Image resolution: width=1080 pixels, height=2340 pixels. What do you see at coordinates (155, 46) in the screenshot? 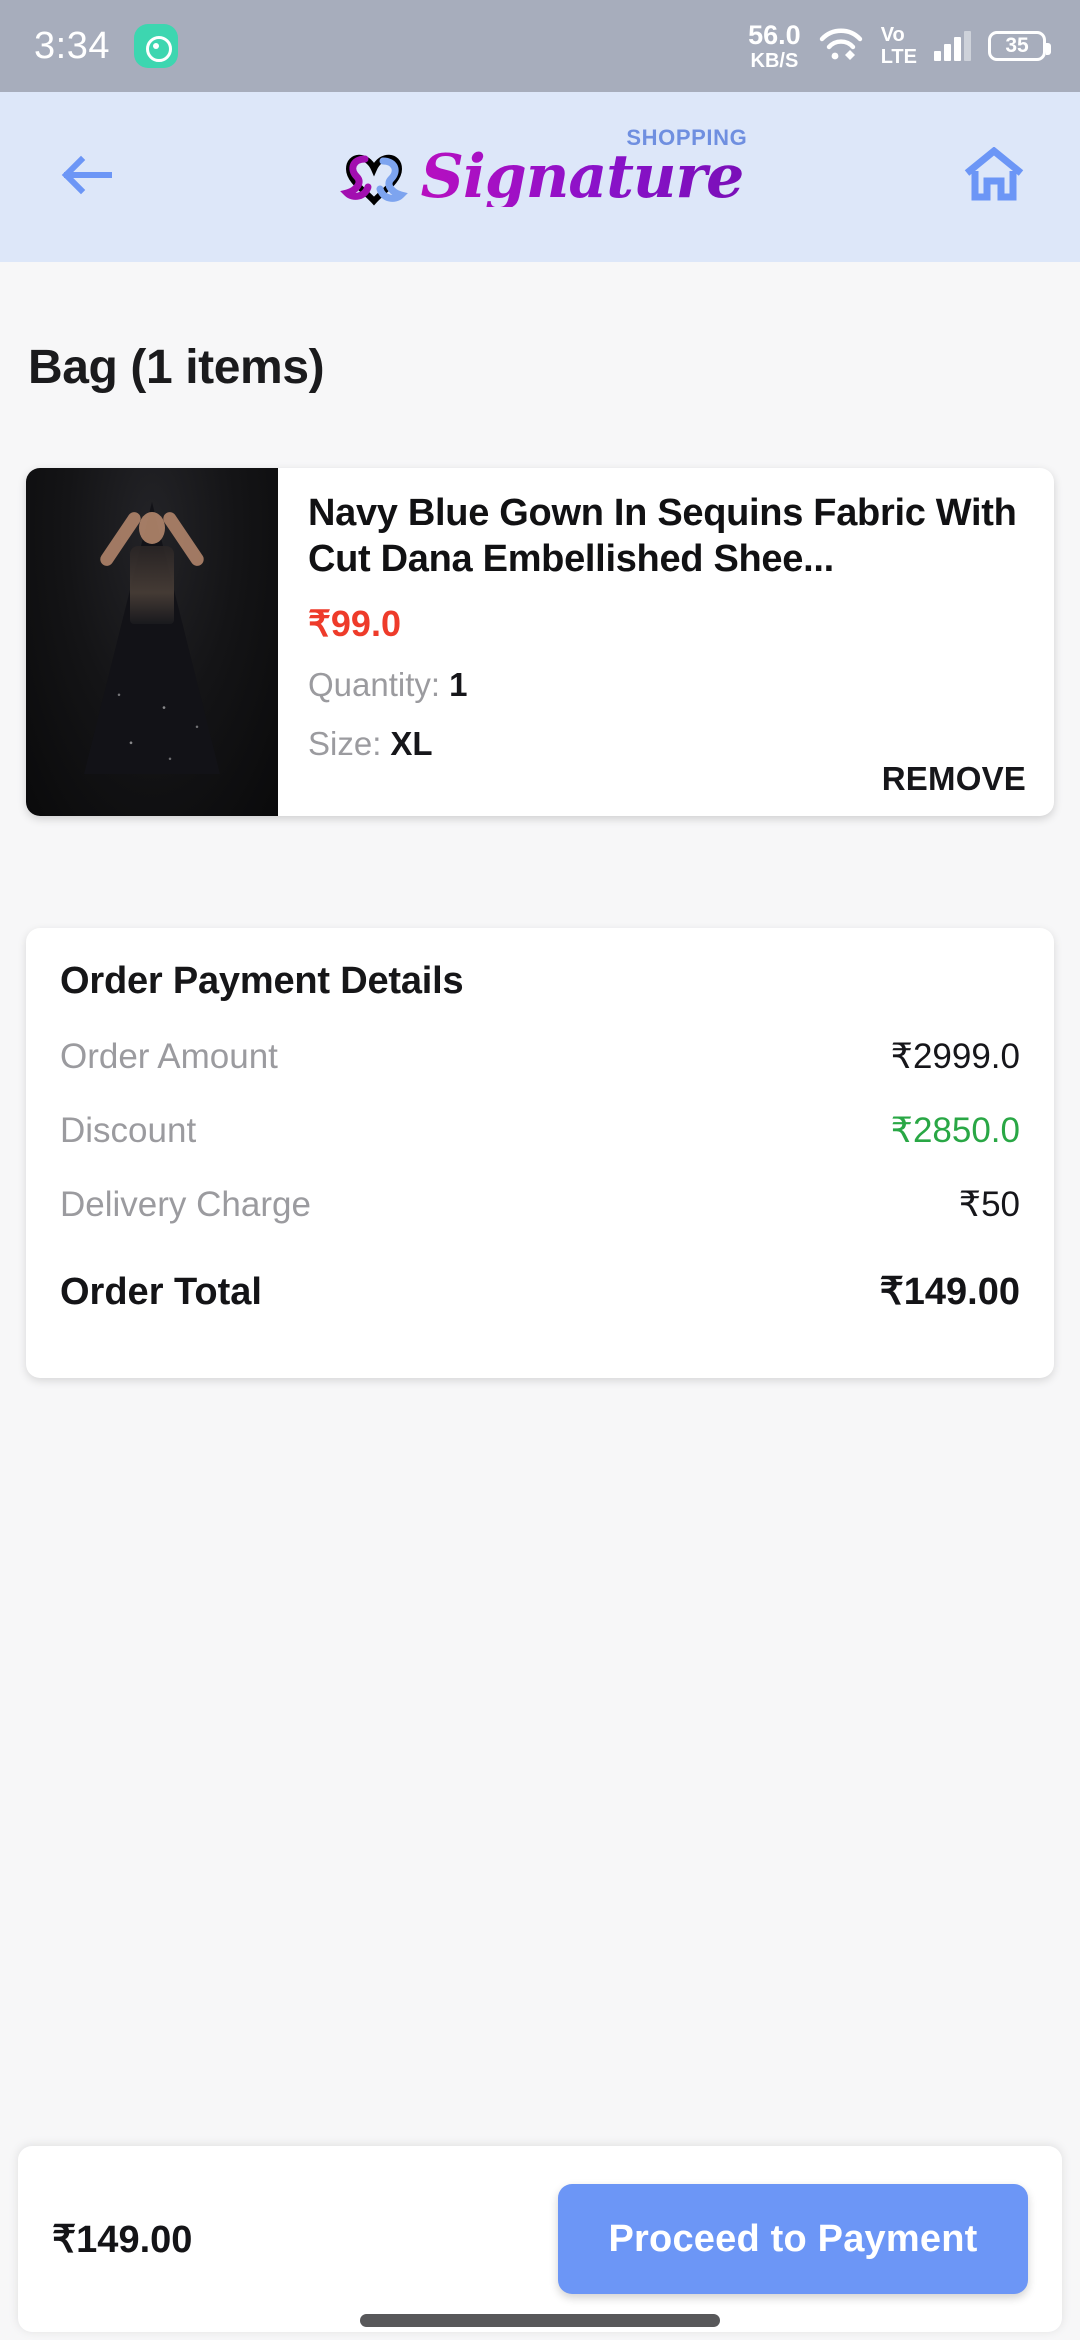
I see `music-notification-icon` at bounding box center [155, 46].